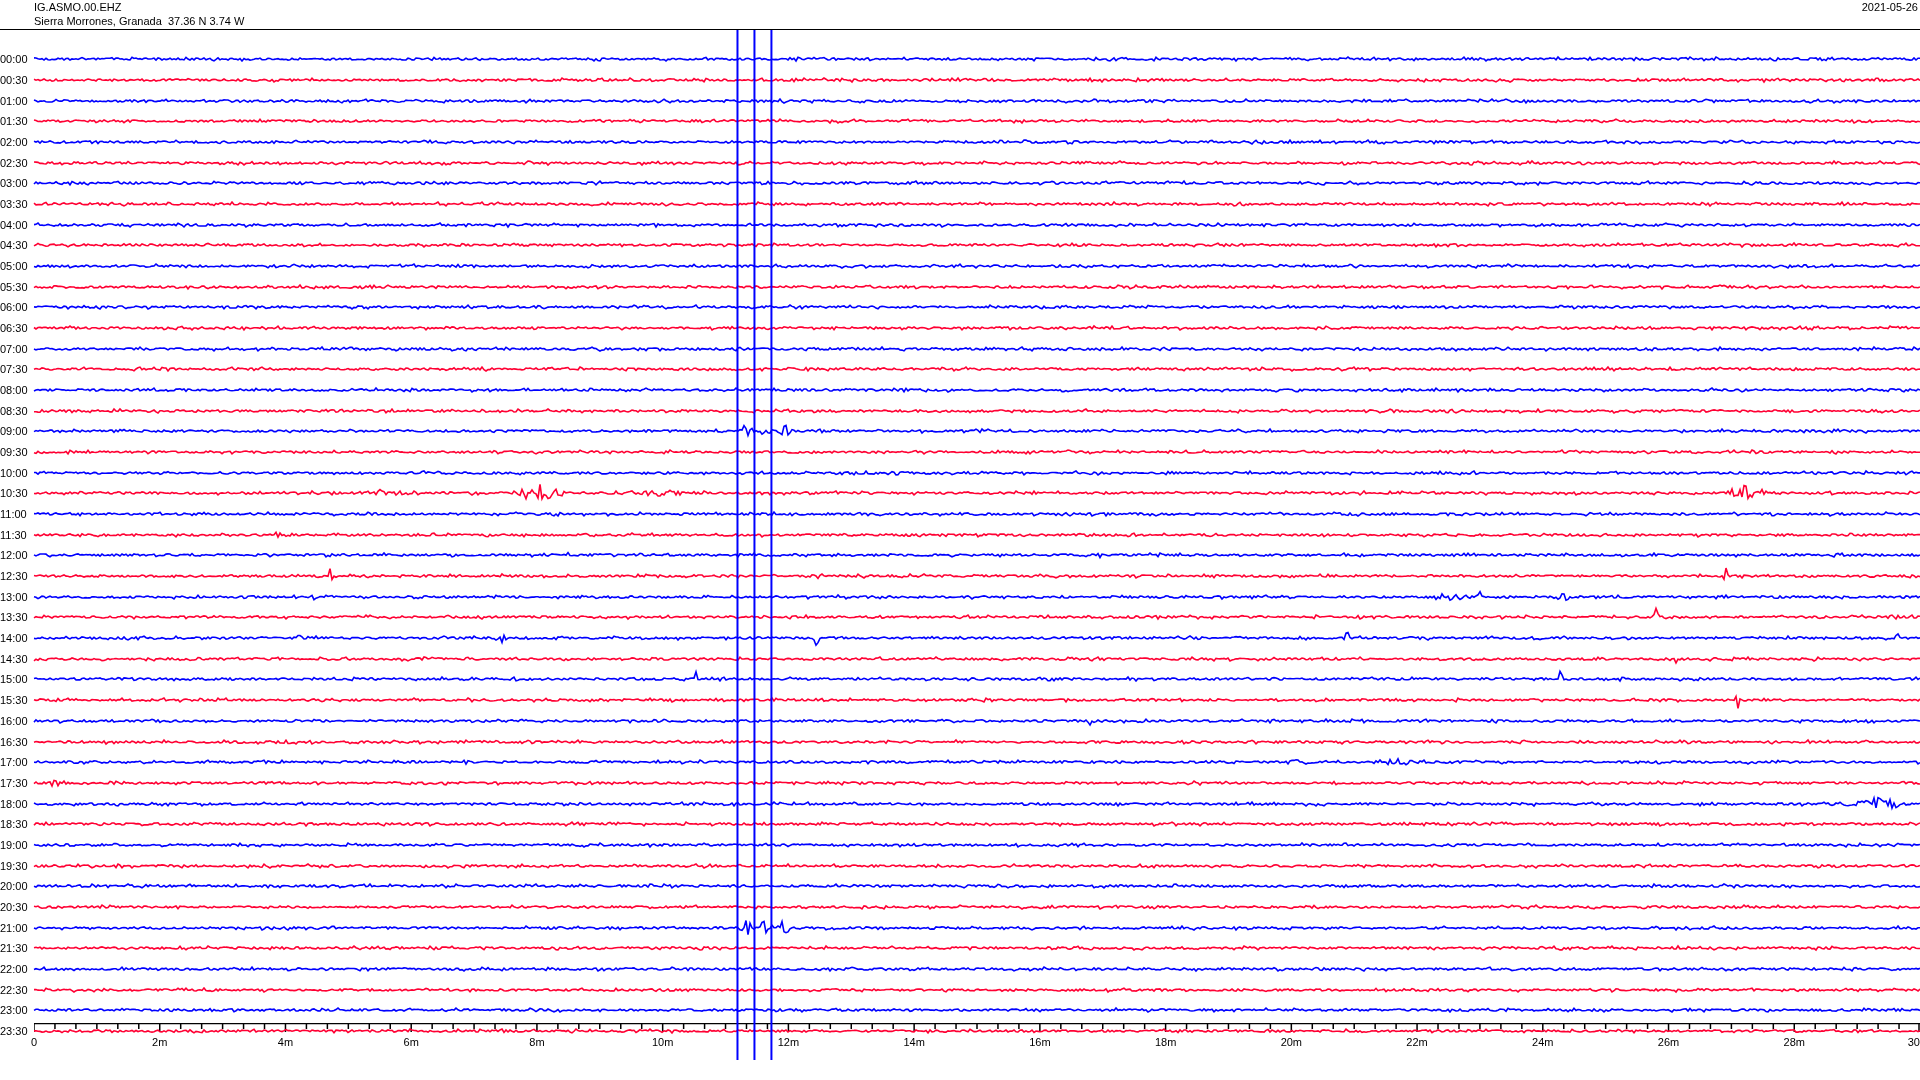 The height and width of the screenshot is (1080, 1920). I want to click on axis-tick-label: 22m, so click(1417, 1042).